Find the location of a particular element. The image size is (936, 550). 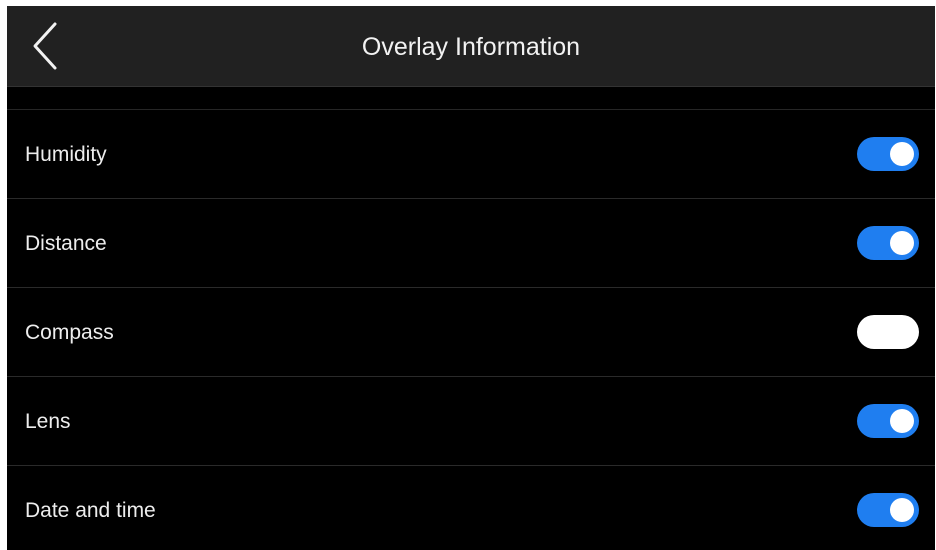

chevron-left-icon is located at coordinates (45, 46).